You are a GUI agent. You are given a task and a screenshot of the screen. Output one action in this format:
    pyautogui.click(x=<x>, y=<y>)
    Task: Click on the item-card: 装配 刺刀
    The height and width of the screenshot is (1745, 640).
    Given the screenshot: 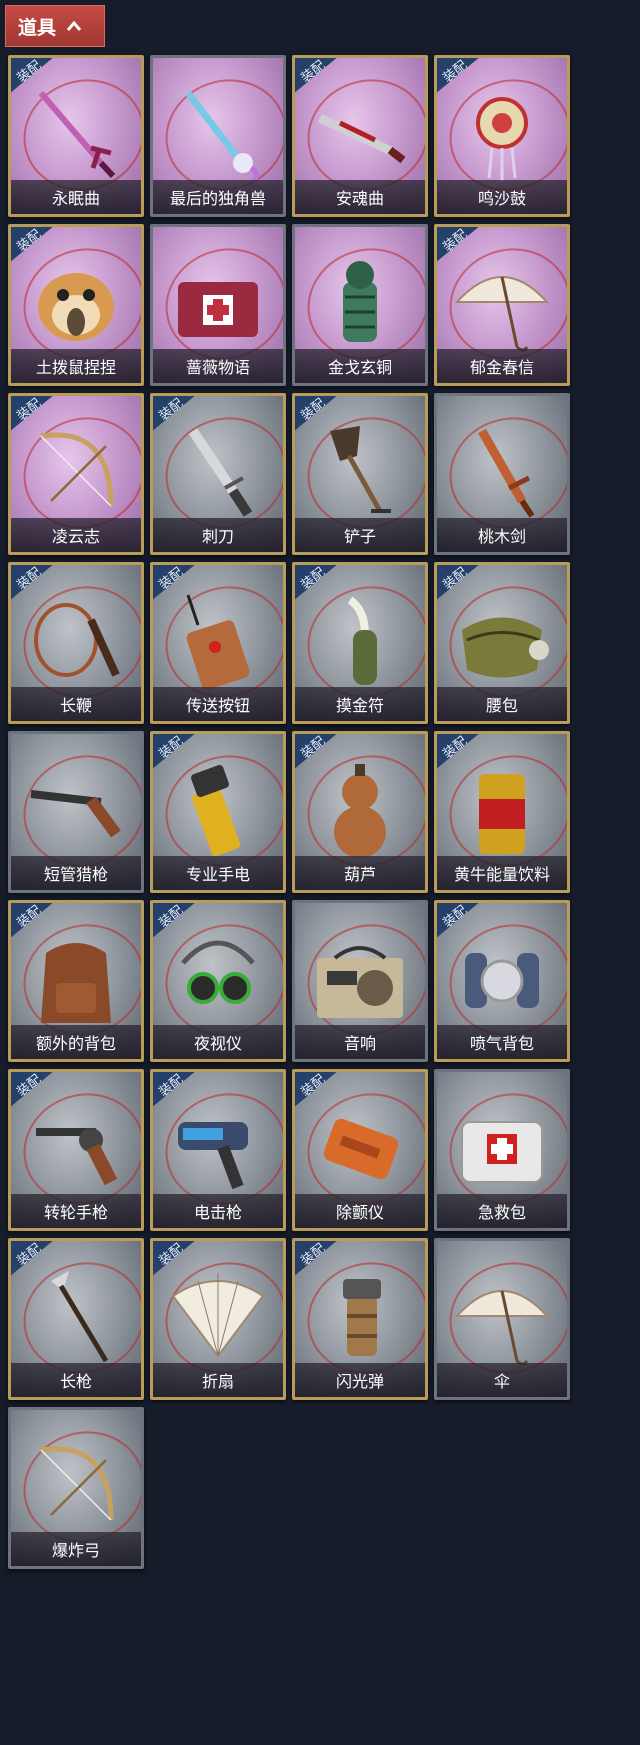 What is the action you would take?
    pyautogui.click(x=218, y=474)
    